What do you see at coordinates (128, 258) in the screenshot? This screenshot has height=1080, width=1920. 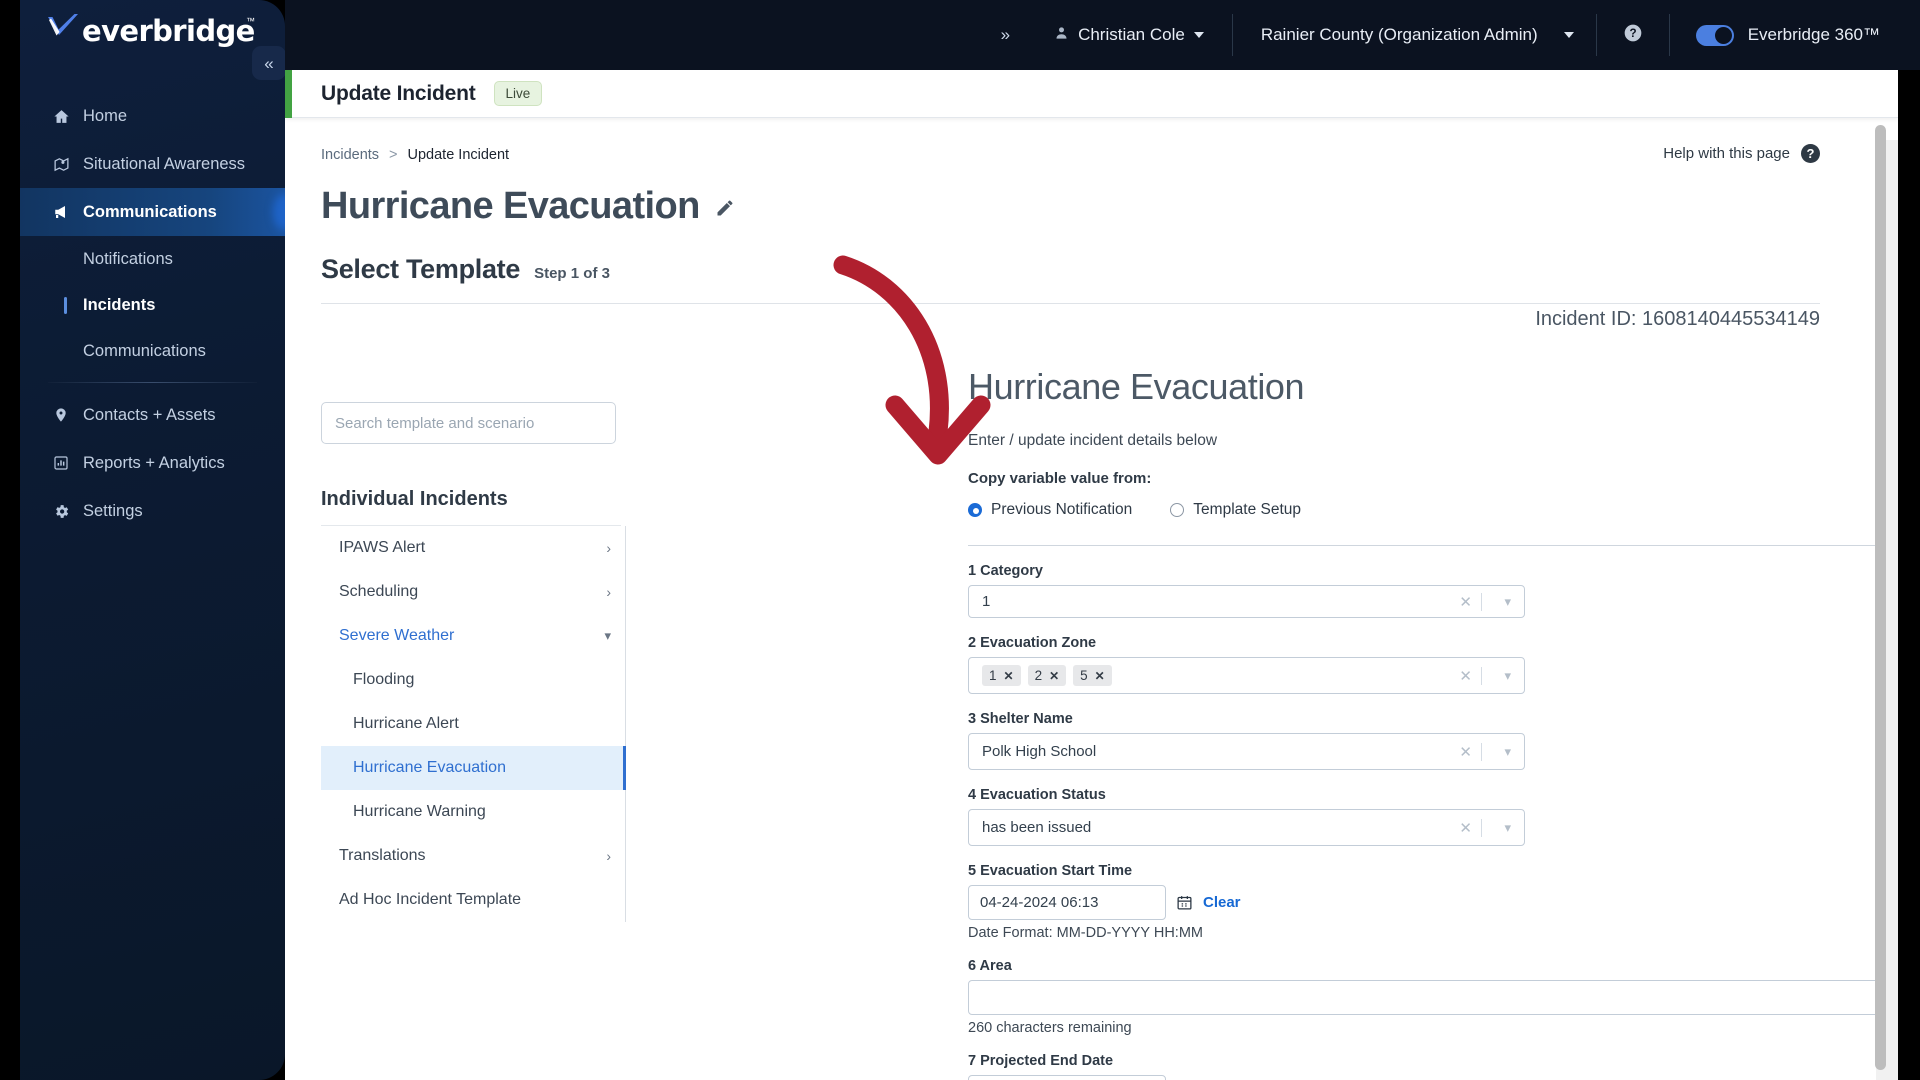 I see `sidebar-subitem-label: Notifications` at bounding box center [128, 258].